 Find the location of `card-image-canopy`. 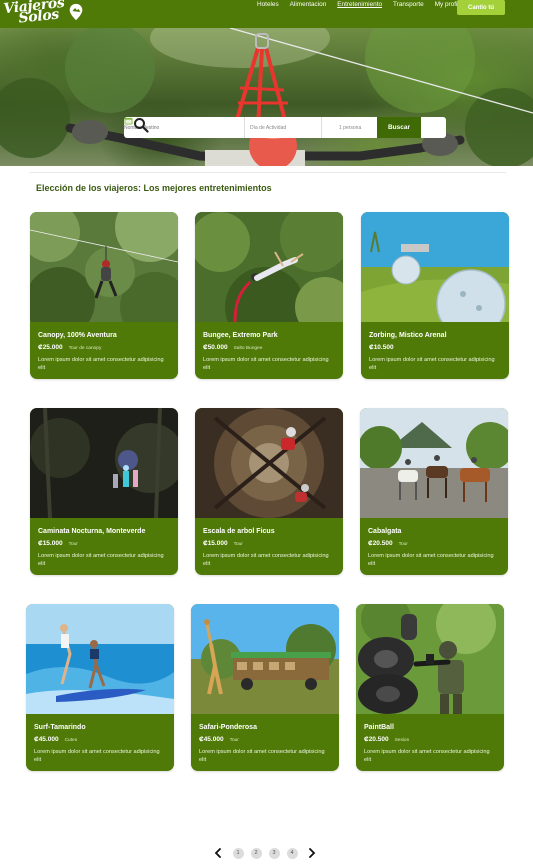

card-image-canopy is located at coordinates (104, 267).